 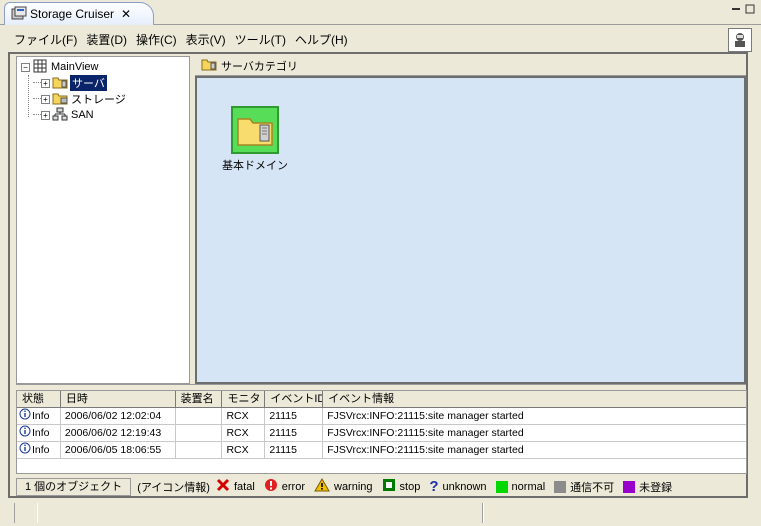 What do you see at coordinates (244, 486) in the screenshot?
I see `legend-fatal: fatal` at bounding box center [244, 486].